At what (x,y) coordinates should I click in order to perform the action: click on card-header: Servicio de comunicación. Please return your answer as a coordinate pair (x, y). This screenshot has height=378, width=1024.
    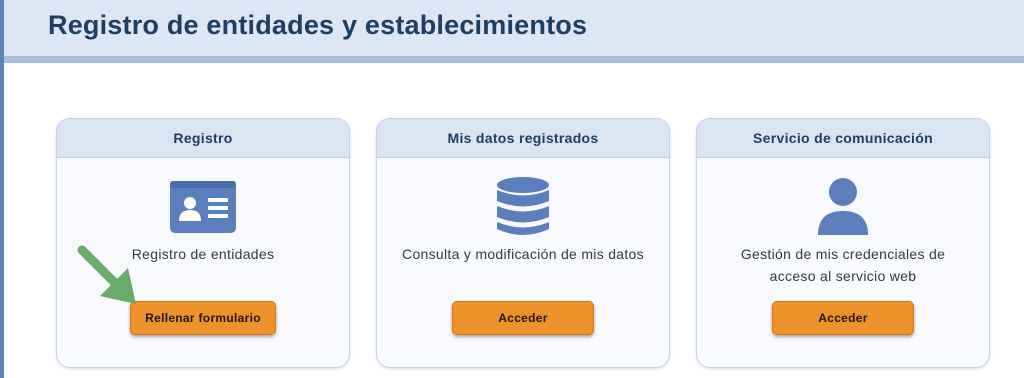
    Looking at the image, I should click on (843, 138).